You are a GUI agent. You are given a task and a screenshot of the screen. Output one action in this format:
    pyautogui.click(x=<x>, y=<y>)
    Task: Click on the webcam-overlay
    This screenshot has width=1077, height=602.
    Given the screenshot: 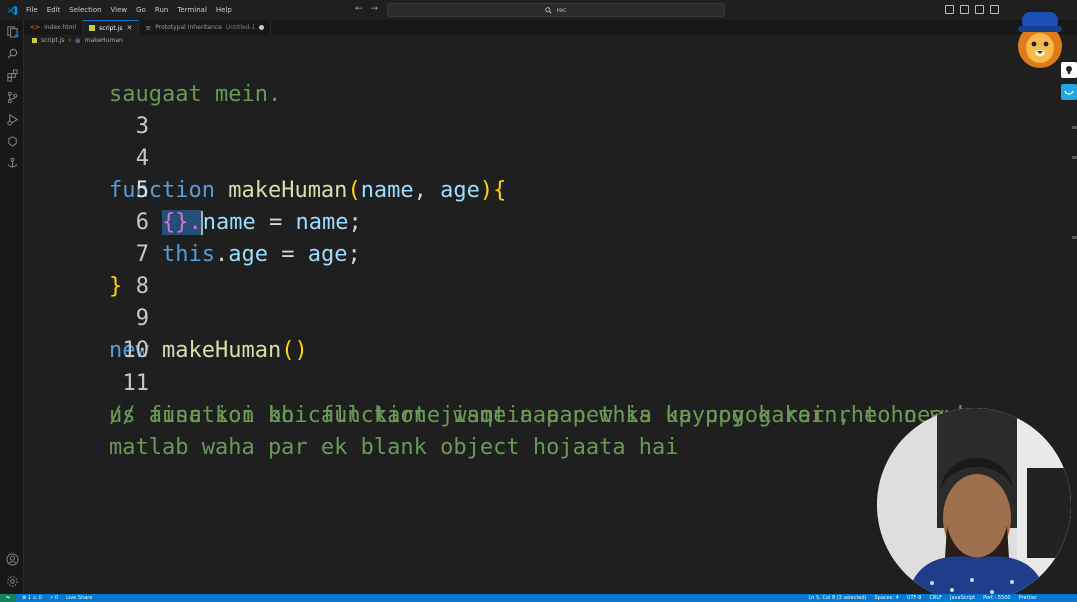 What is the action you would take?
    pyautogui.click(x=974, y=505)
    